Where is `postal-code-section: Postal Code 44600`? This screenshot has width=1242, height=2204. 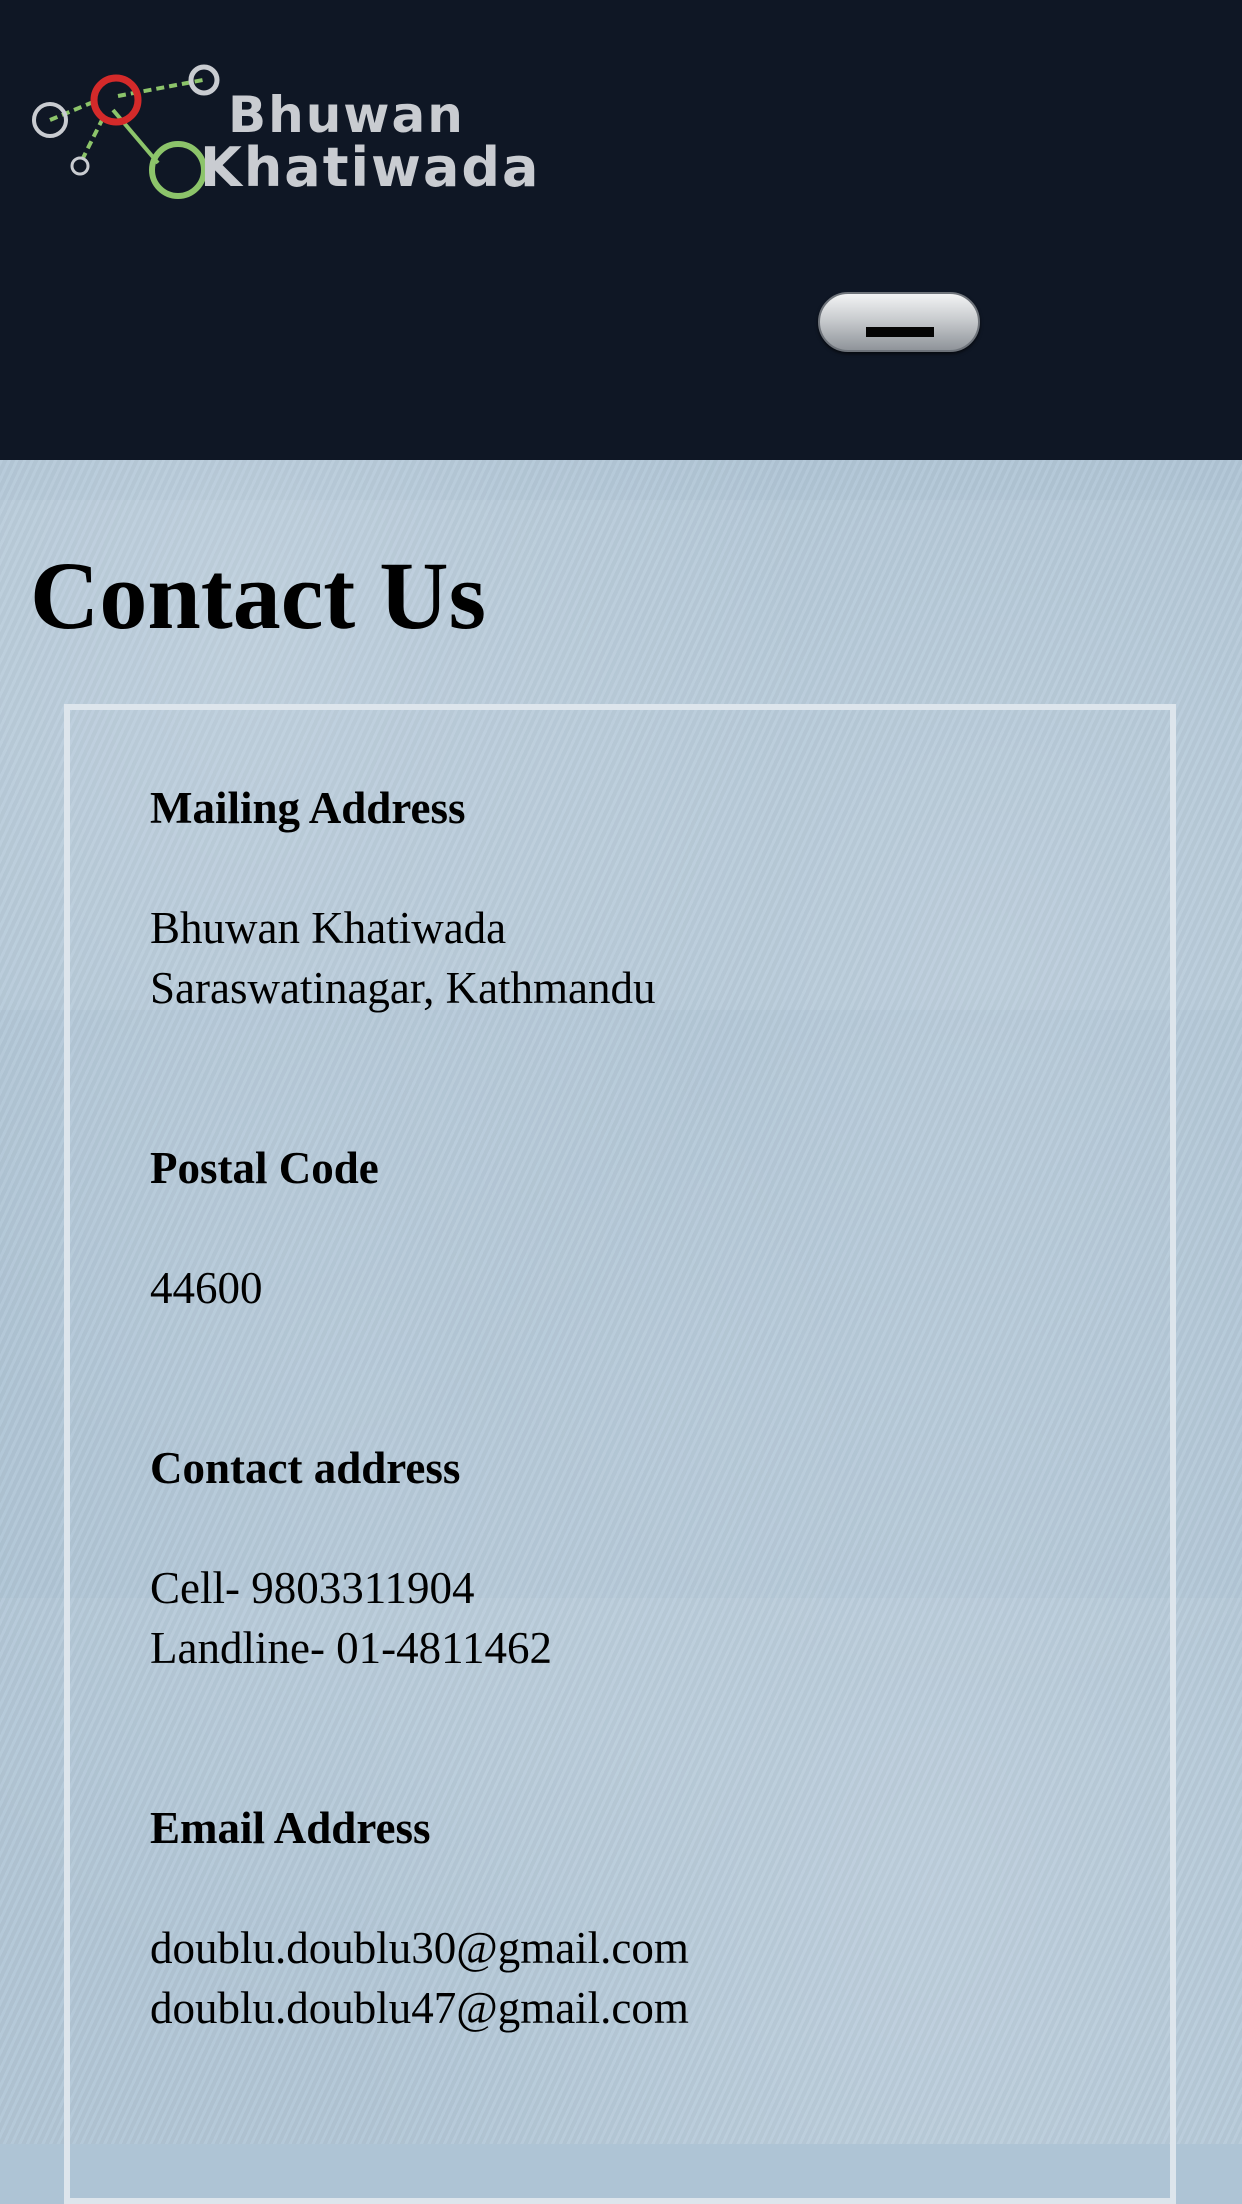
postal-code-section: Postal Code 44600 is located at coordinates (264, 1228).